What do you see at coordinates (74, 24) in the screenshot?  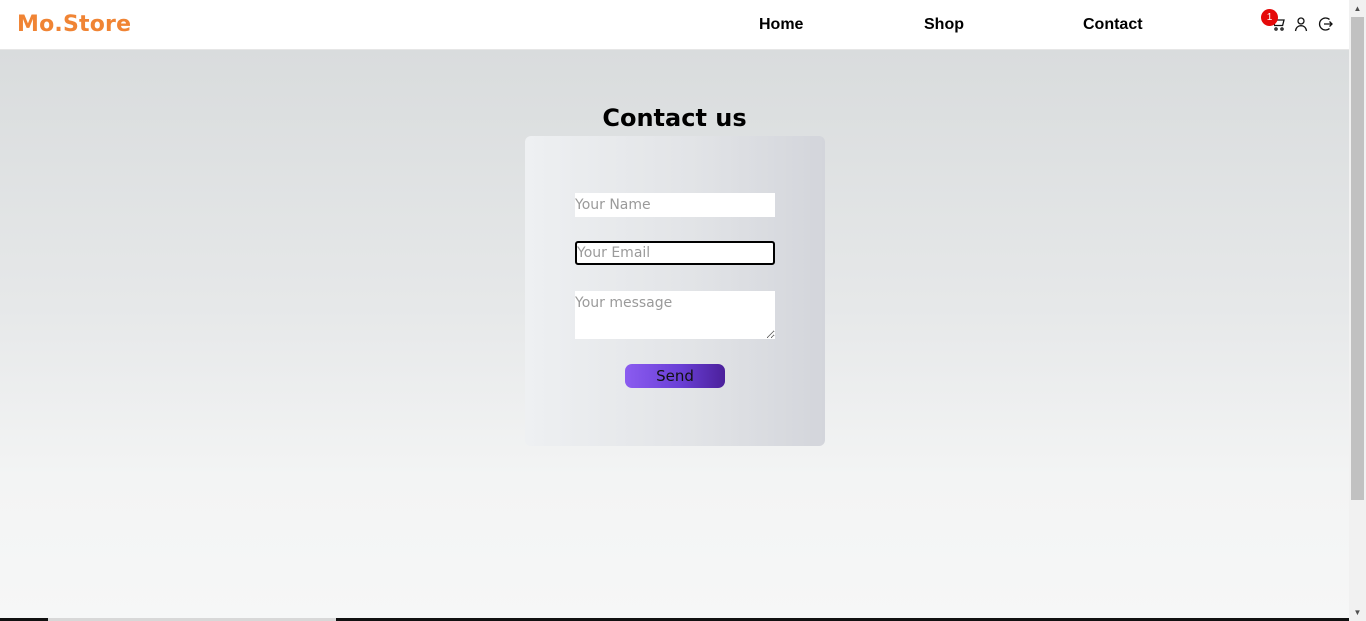 I see `brand-logo: Mo.Store` at bounding box center [74, 24].